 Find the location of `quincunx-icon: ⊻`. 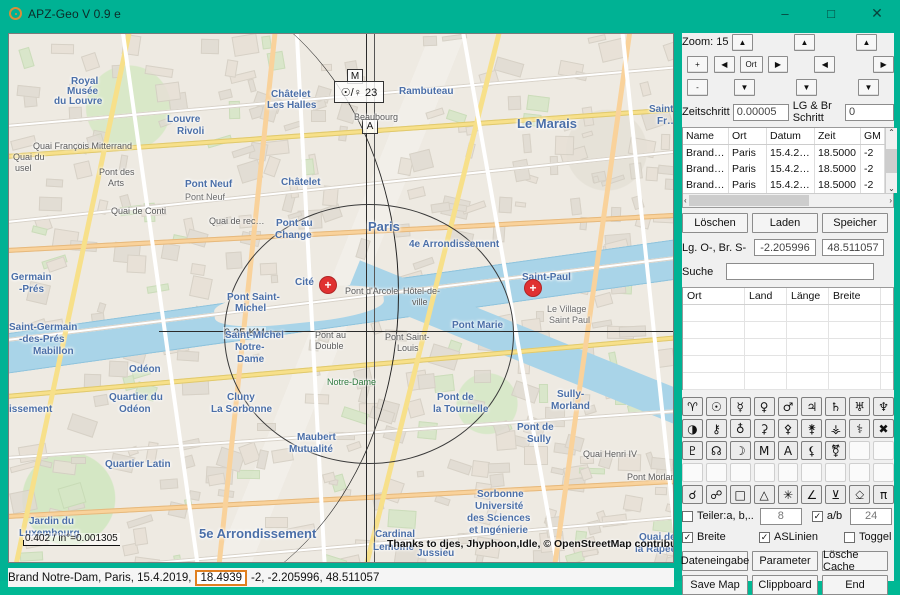

quincunx-icon: ⊻ is located at coordinates (836, 494).